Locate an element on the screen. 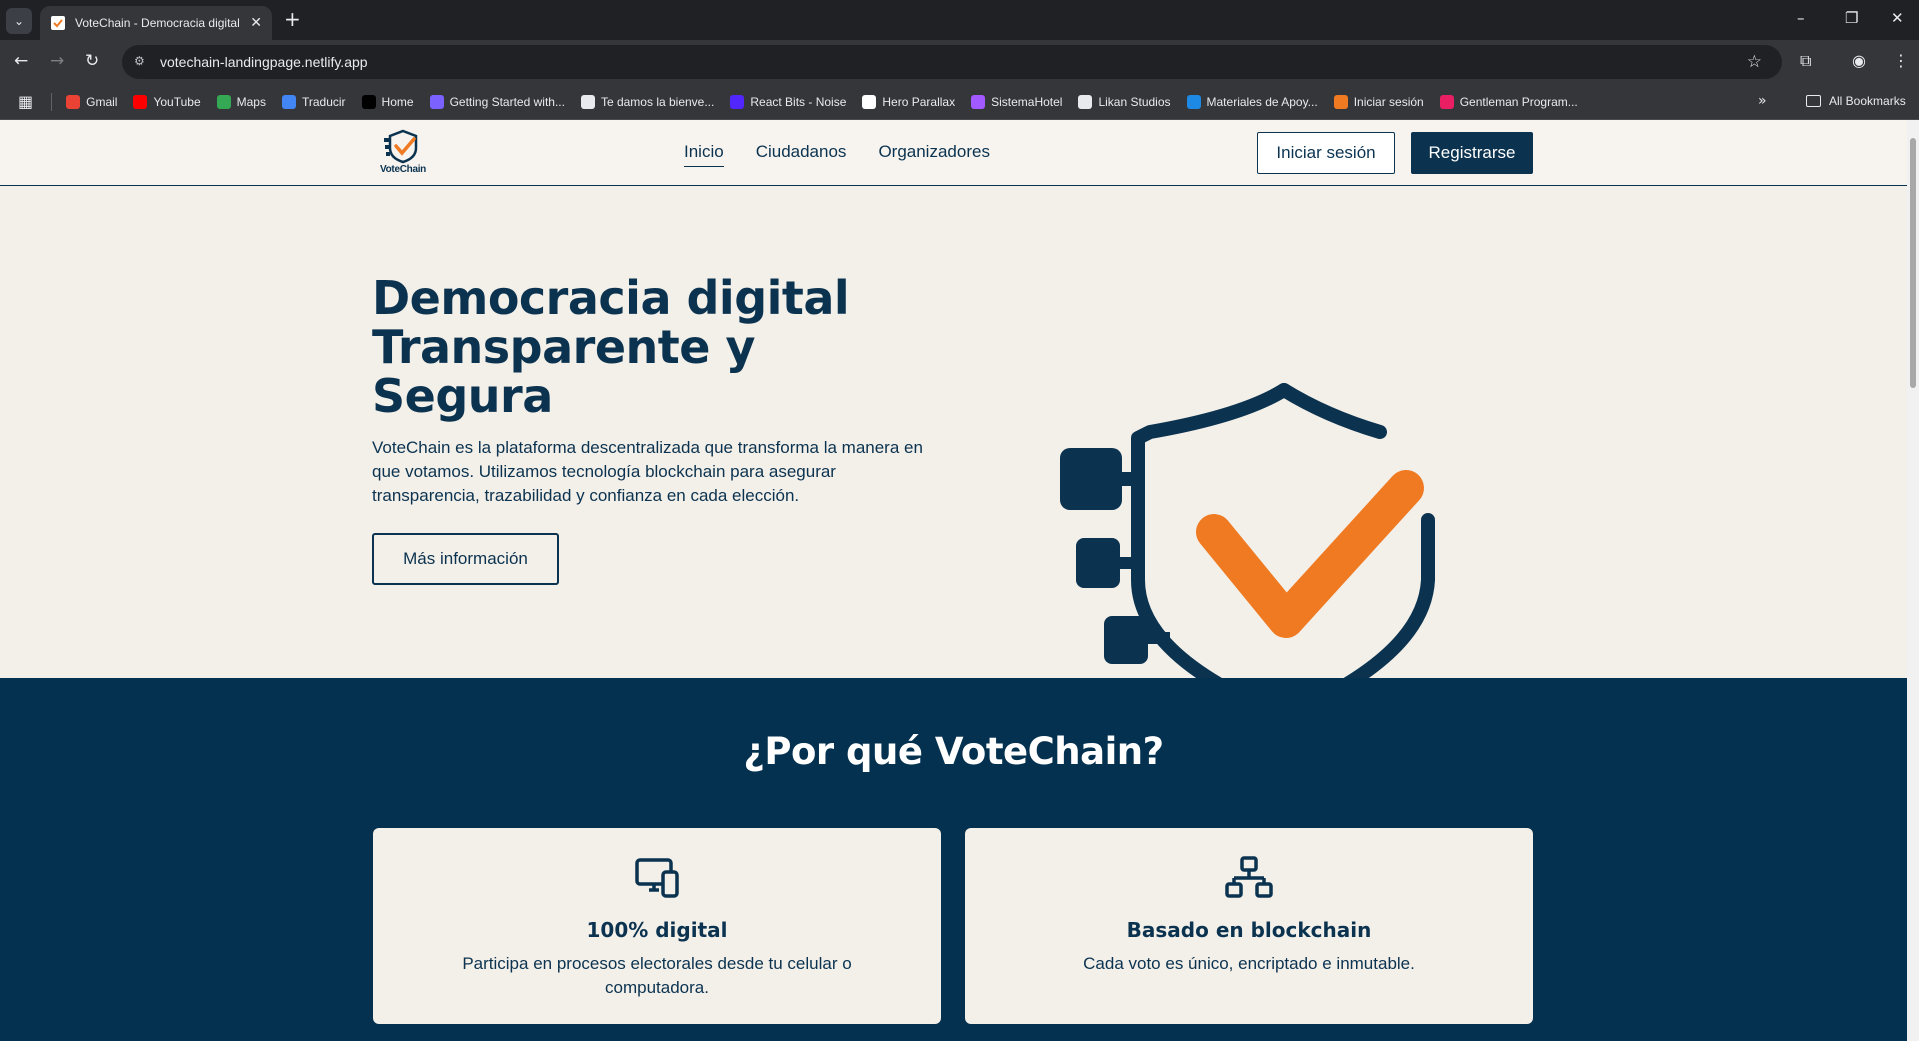  nav-ciudadanos: Ciudadanos is located at coordinates (801, 154).